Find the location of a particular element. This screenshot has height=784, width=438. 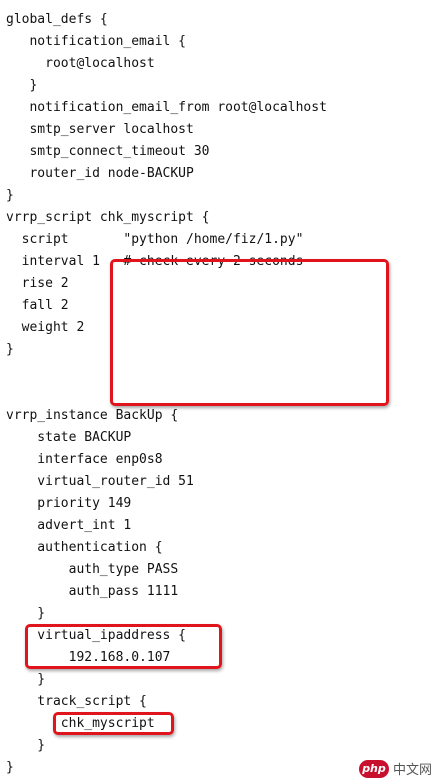

highlight-box-script-comment is located at coordinates (249, 332).